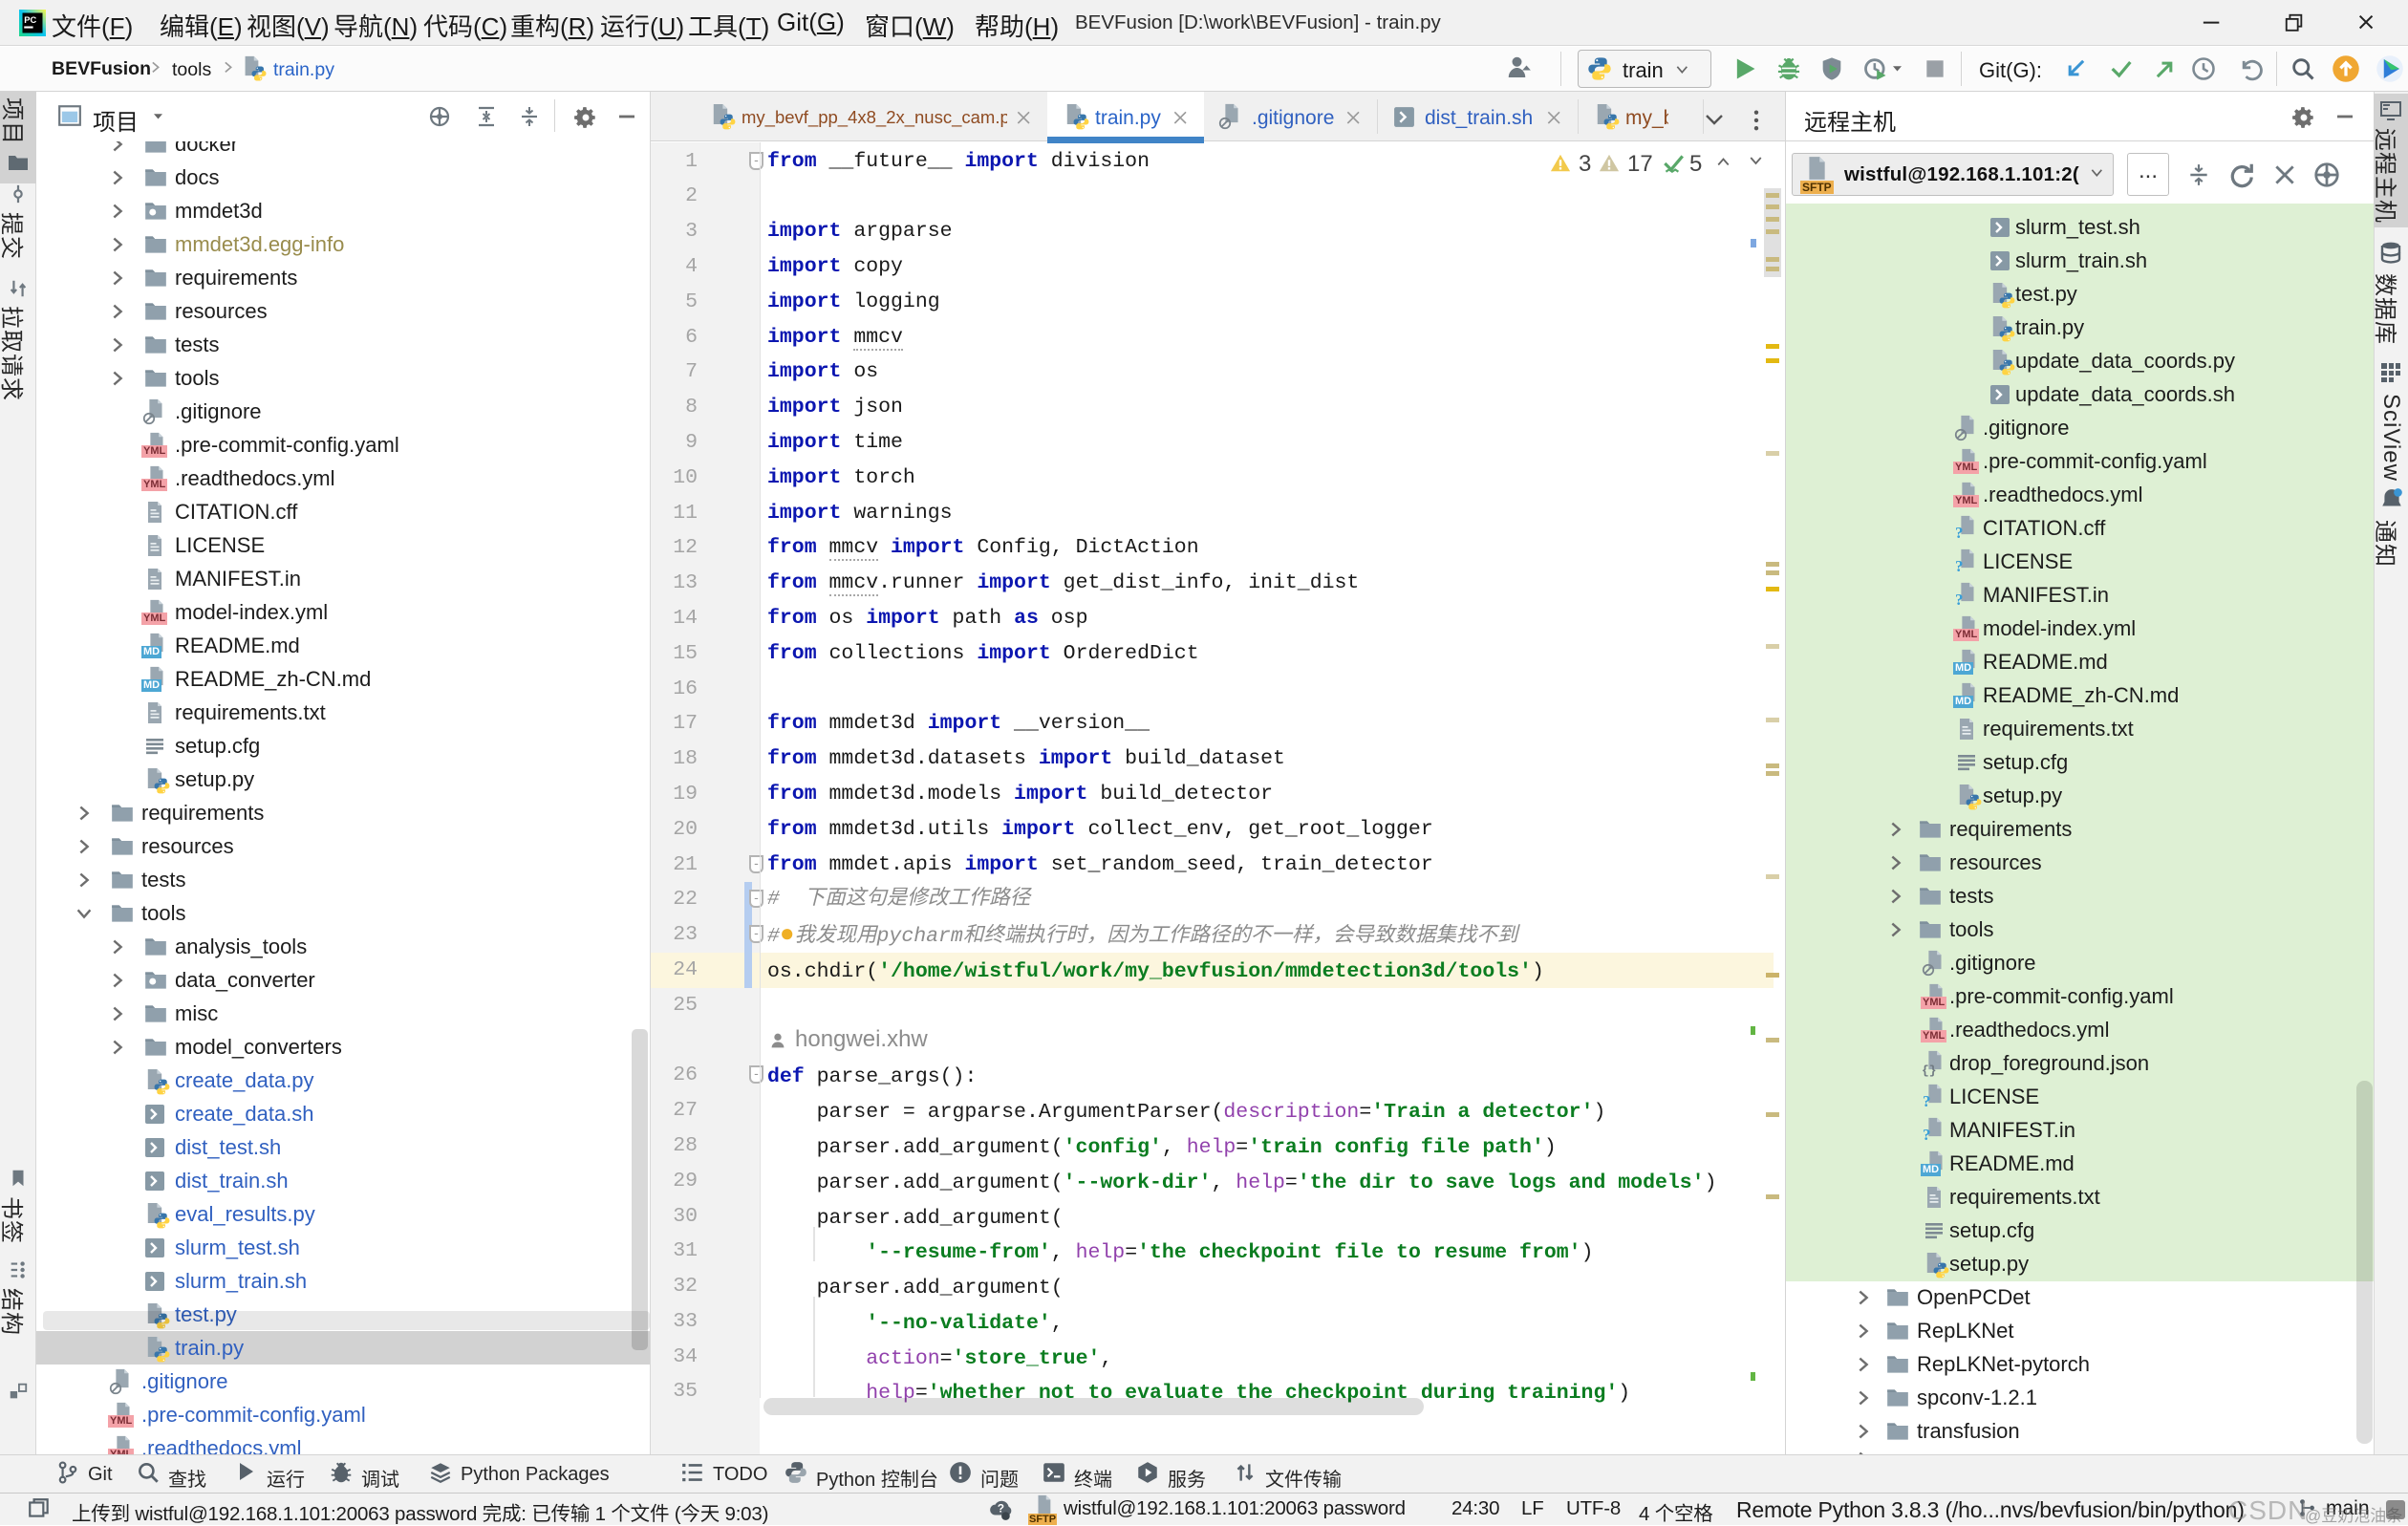  What do you see at coordinates (30, 20) in the screenshot?
I see `svg-text: PC` at bounding box center [30, 20].